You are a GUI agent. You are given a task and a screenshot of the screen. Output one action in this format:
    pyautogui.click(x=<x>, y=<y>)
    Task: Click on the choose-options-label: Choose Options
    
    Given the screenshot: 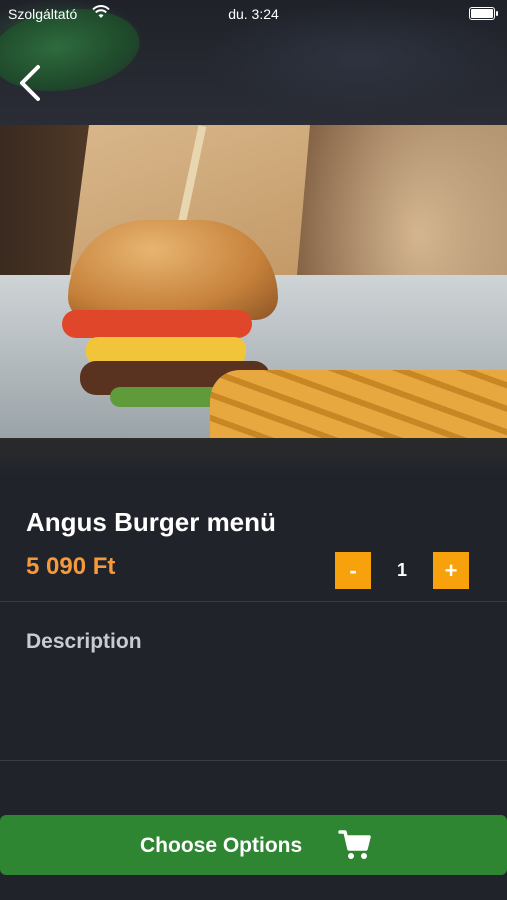 What is the action you would take?
    pyautogui.click(x=221, y=845)
    